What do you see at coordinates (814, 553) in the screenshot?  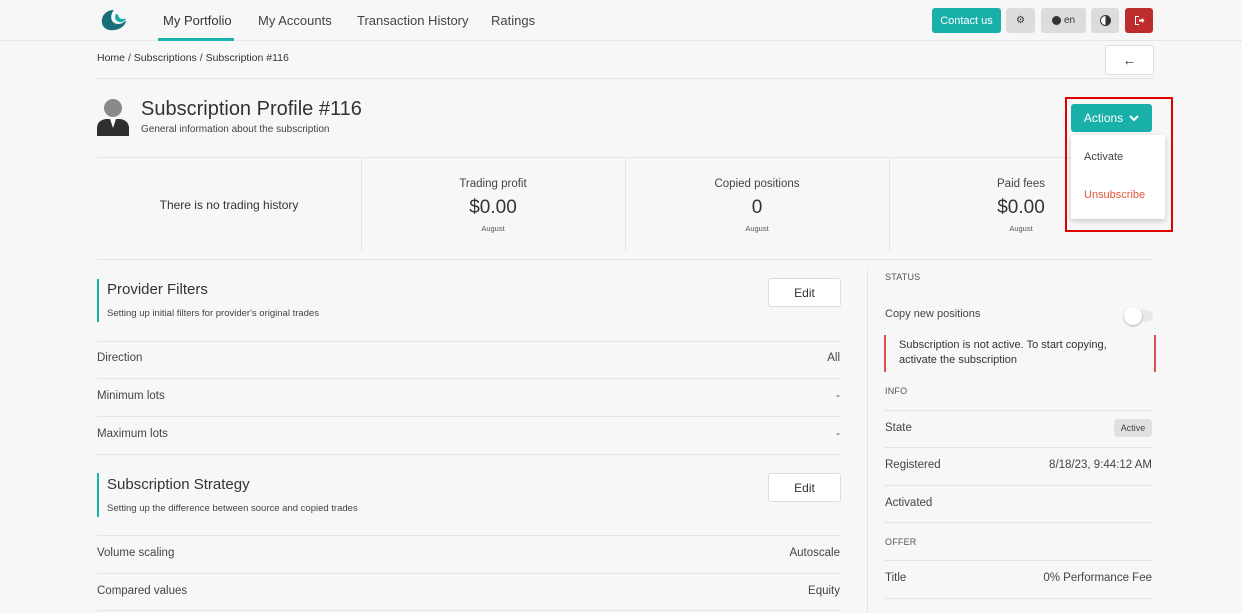 I see `row-value-volume-scaling: Autoscale` at bounding box center [814, 553].